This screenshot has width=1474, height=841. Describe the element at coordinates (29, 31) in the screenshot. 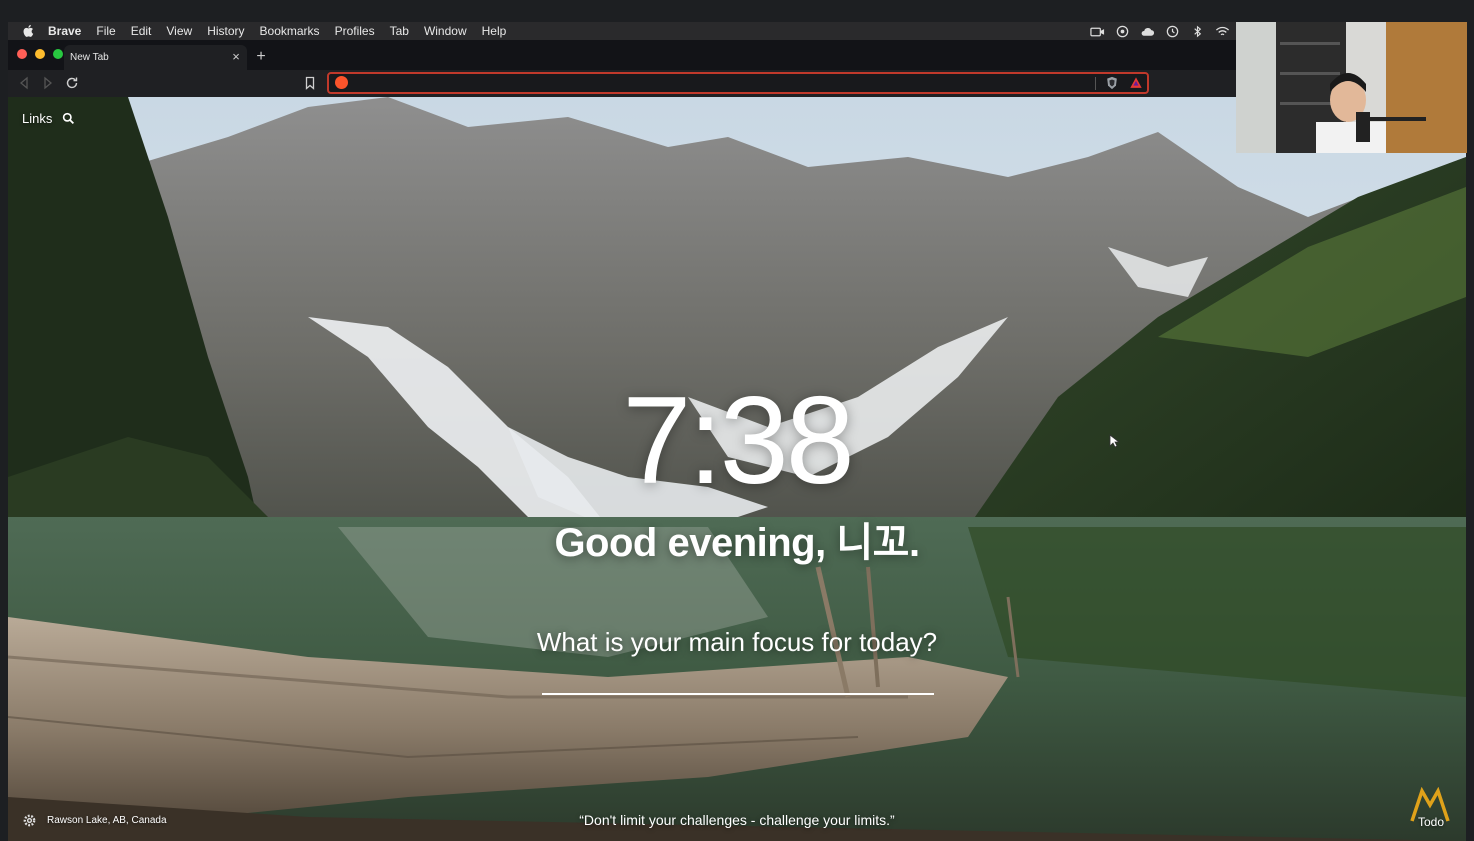

I see `apple-icon` at that location.